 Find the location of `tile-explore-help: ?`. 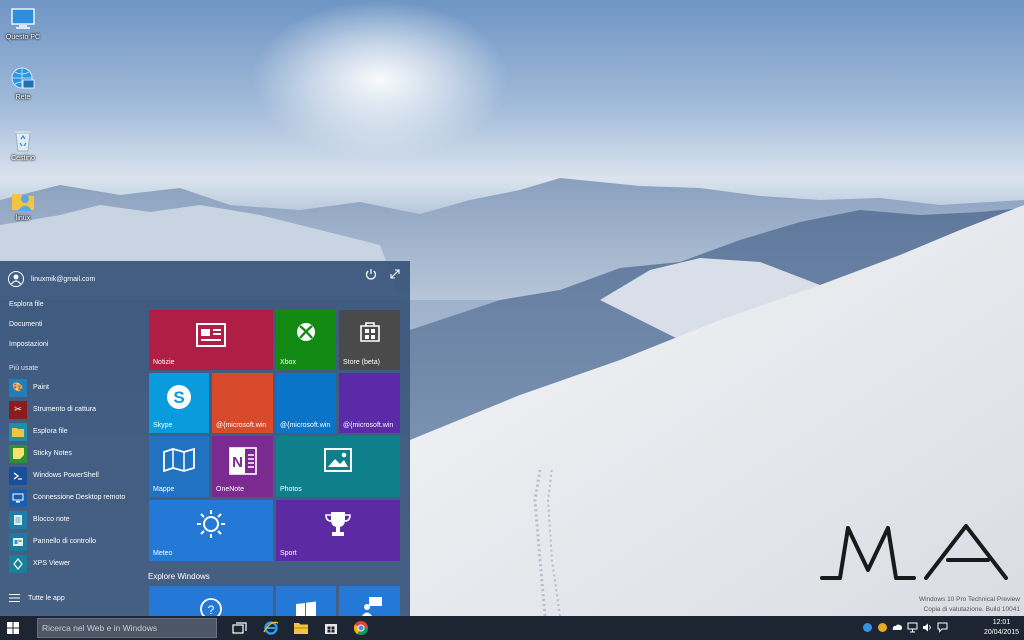

tile-explore-help: ? is located at coordinates (211, 601).